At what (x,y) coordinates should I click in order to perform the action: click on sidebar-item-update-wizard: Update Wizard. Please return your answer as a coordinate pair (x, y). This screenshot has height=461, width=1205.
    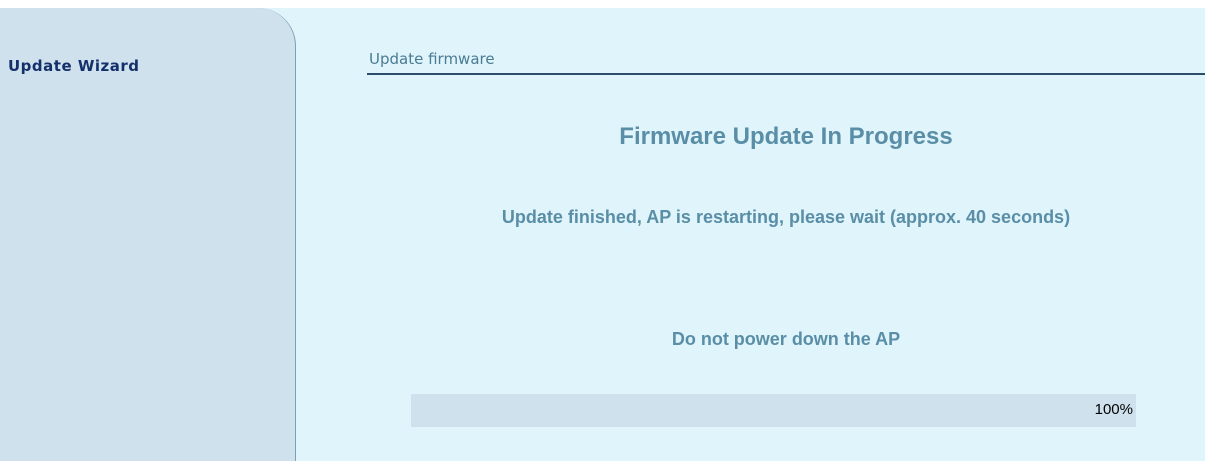
    Looking at the image, I should click on (74, 66).